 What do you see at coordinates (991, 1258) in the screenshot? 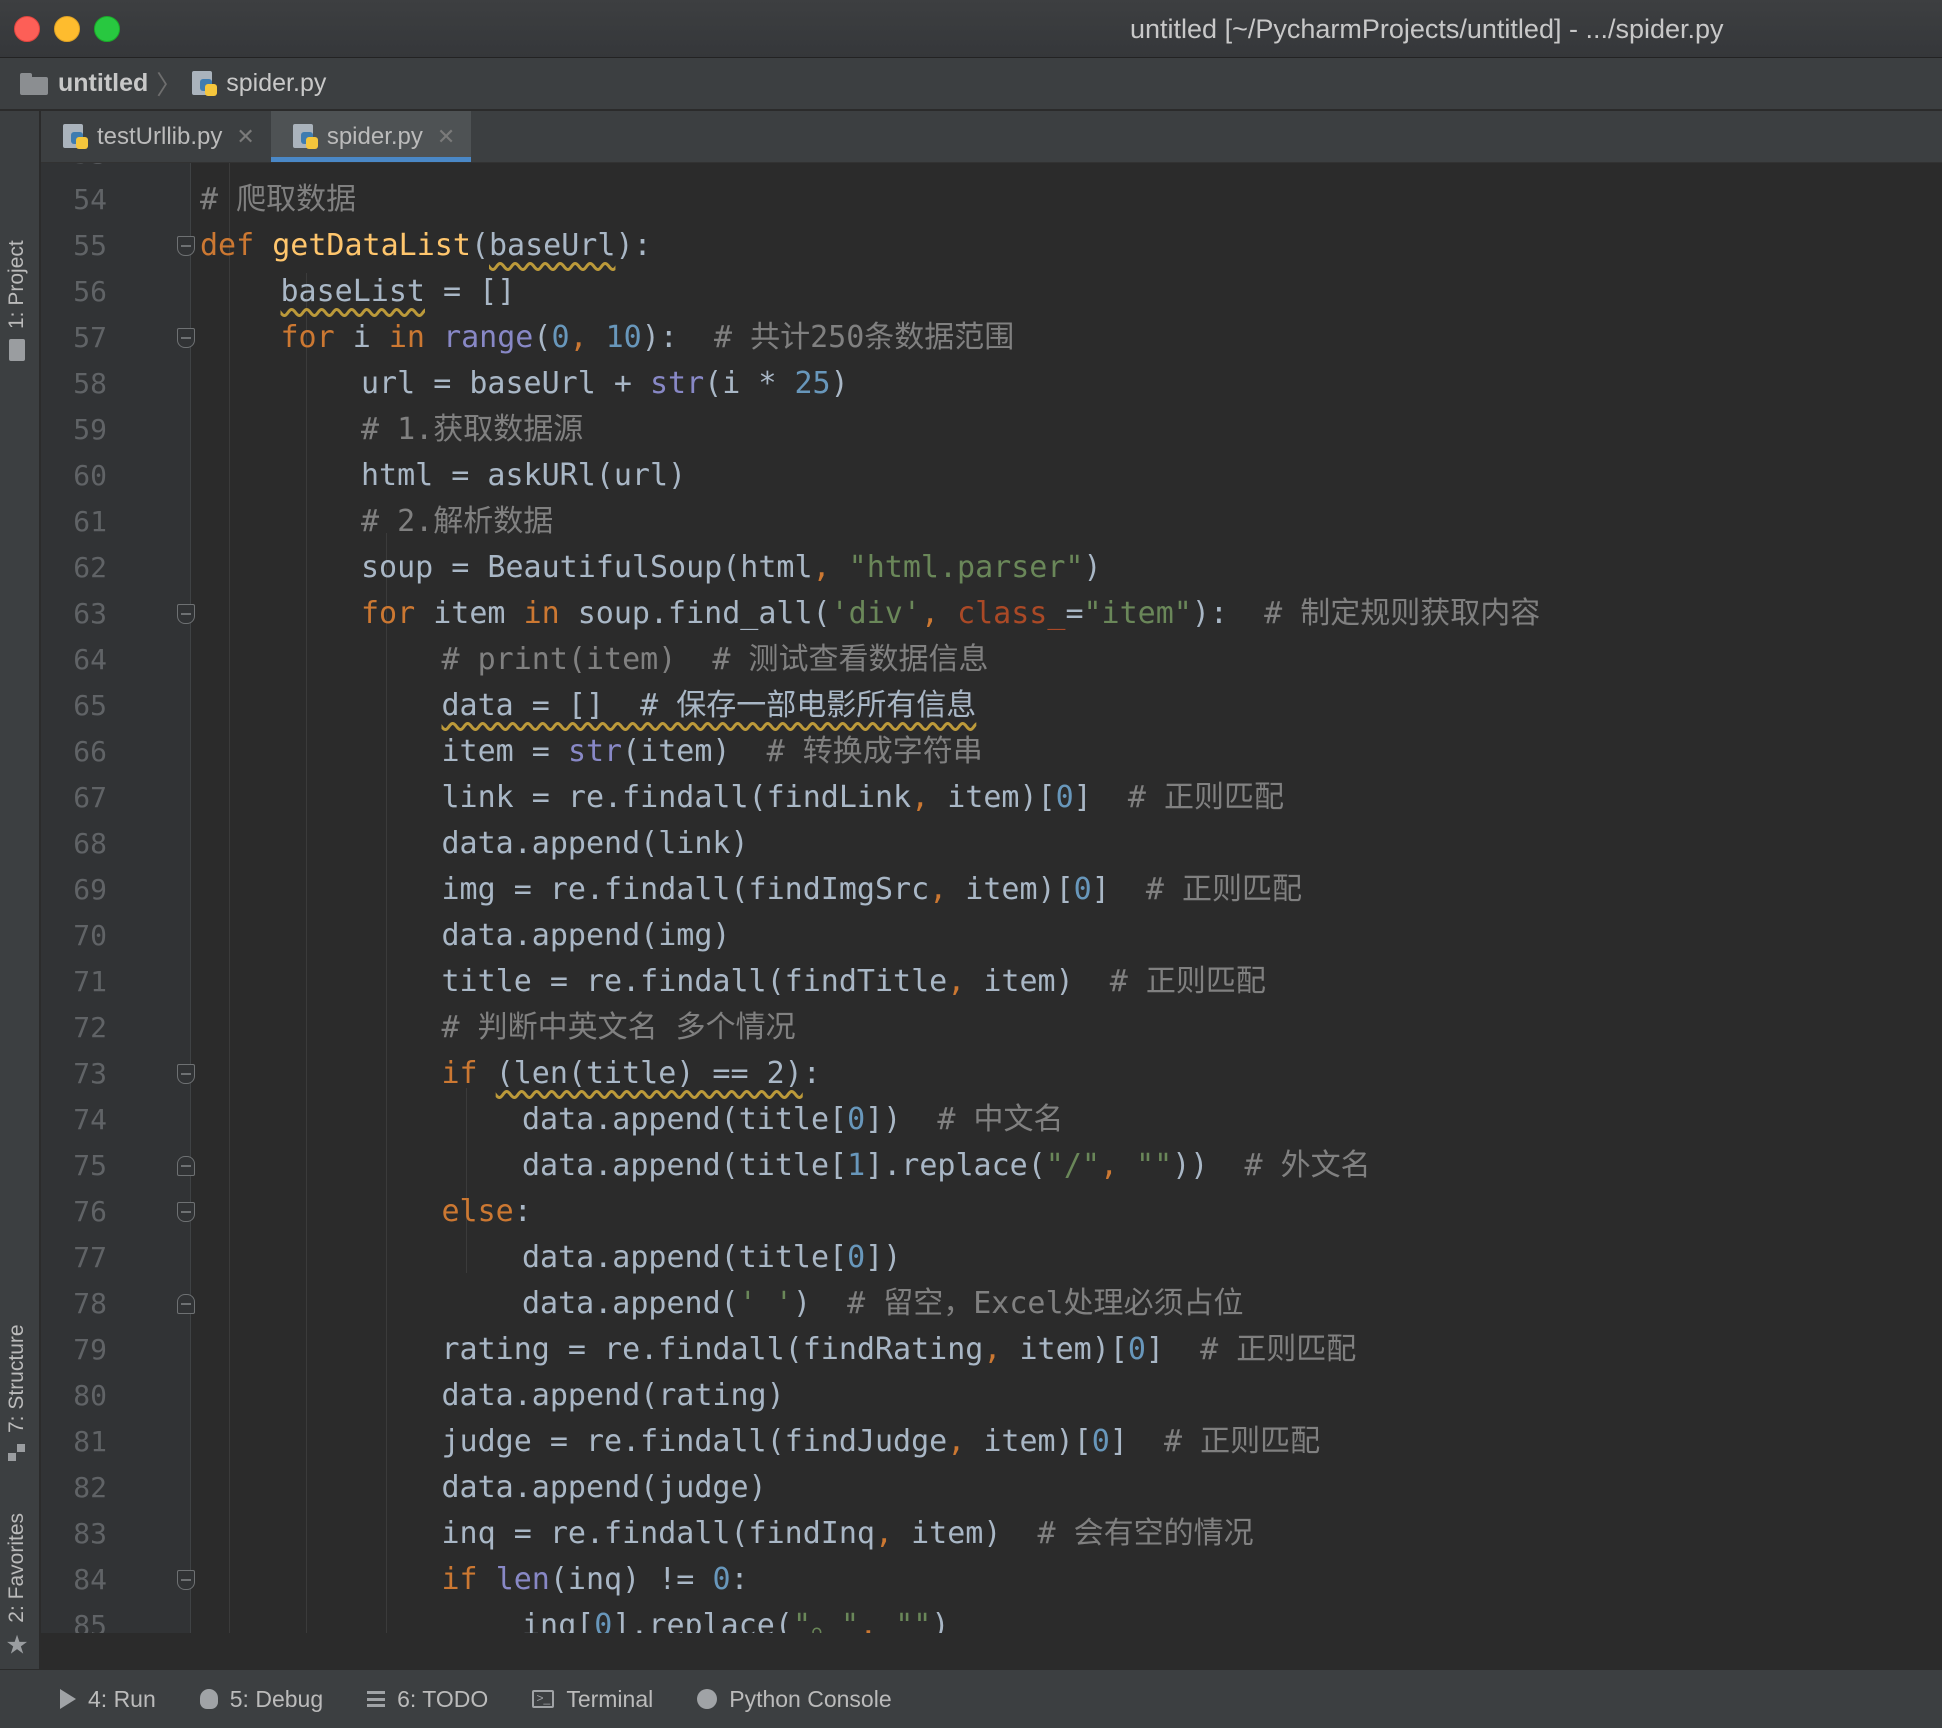
I see `code-line: 77 data.append(title[0])` at bounding box center [991, 1258].